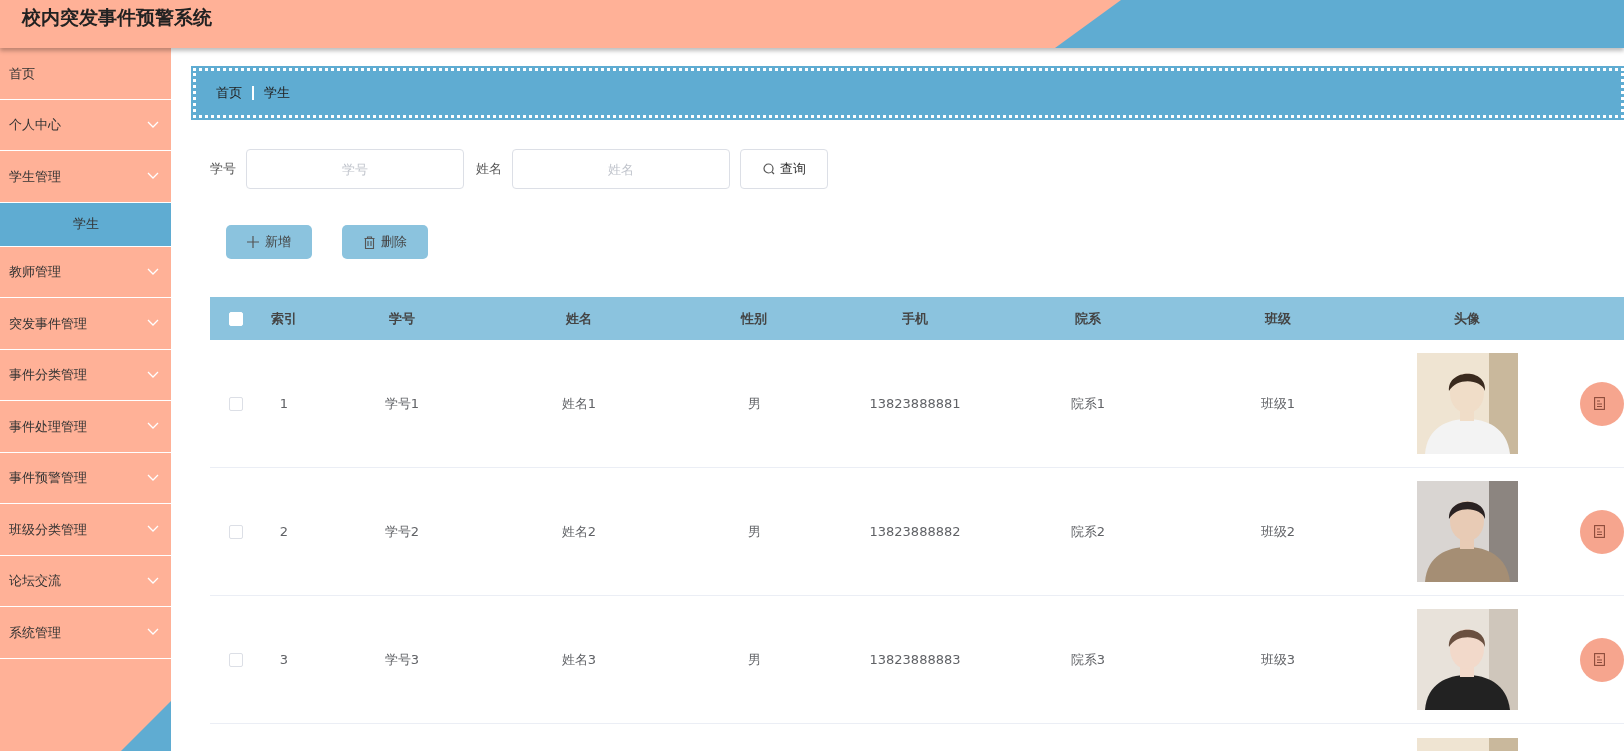 Image resolution: width=1624 pixels, height=751 pixels. Describe the element at coordinates (579, 403) in the screenshot. I see `table-cell: 姓名1` at that location.